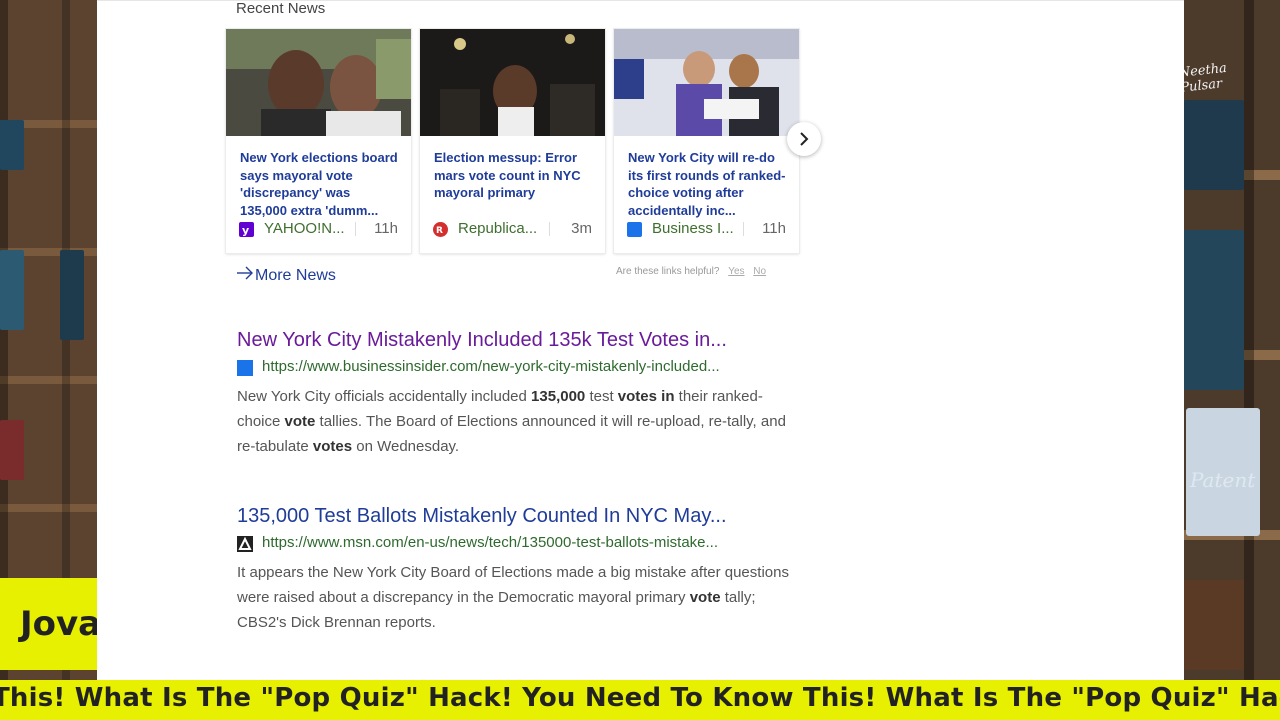 This screenshot has height=720, width=1280. I want to click on more-news-label: More News, so click(295, 275).